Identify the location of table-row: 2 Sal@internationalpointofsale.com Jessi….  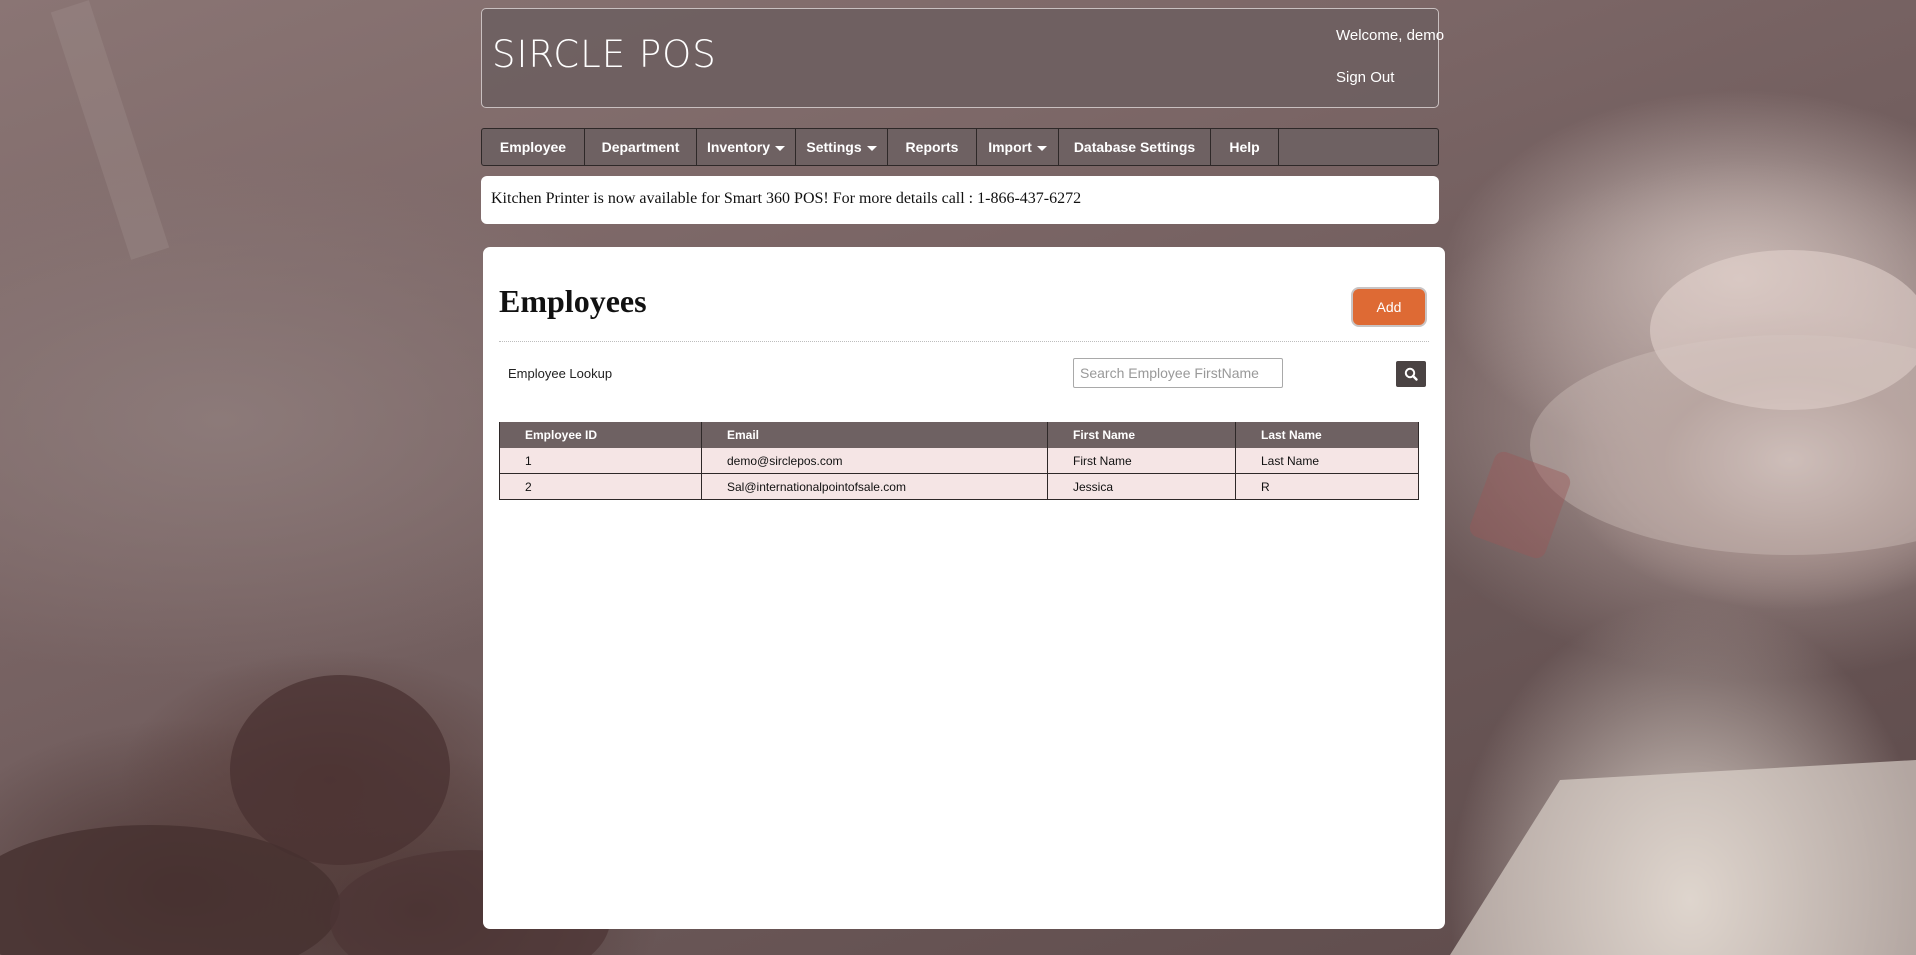
(959, 486).